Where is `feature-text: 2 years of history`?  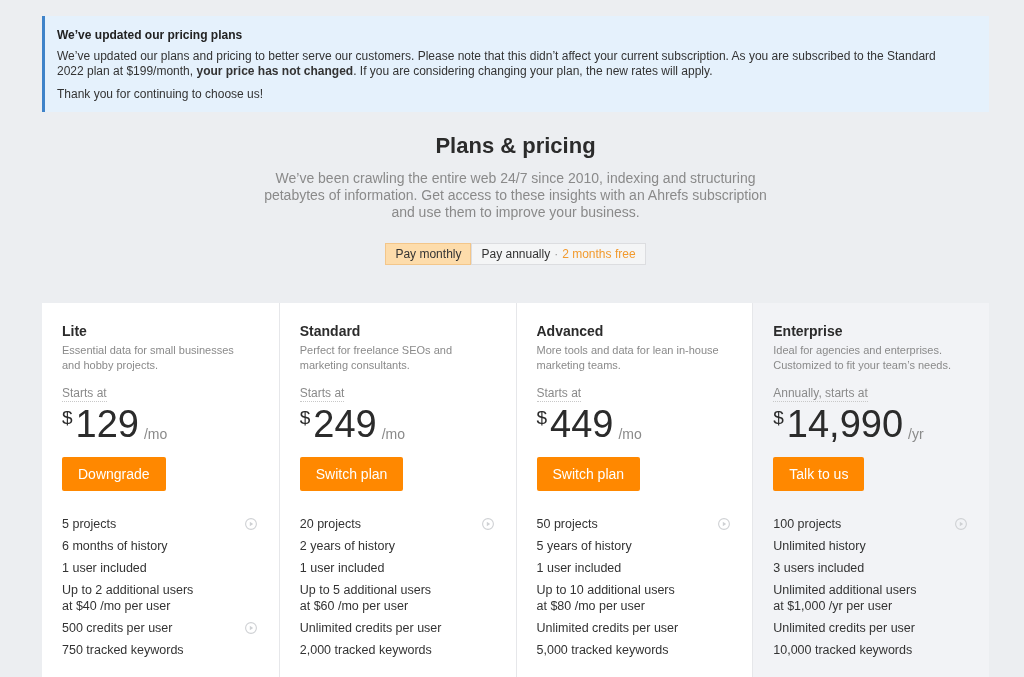 feature-text: 2 years of history is located at coordinates (347, 546).